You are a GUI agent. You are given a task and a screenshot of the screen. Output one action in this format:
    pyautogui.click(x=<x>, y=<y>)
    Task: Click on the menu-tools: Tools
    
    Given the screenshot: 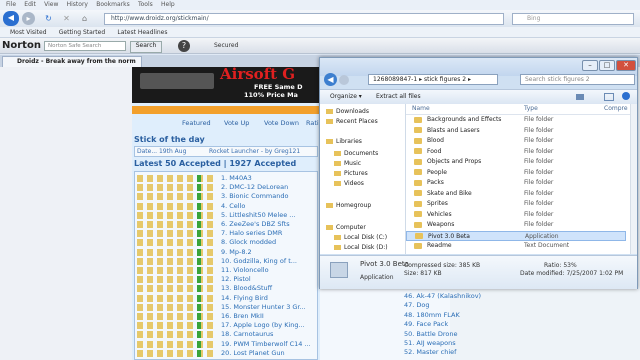 What is the action you would take?
    pyautogui.click(x=145, y=5)
    